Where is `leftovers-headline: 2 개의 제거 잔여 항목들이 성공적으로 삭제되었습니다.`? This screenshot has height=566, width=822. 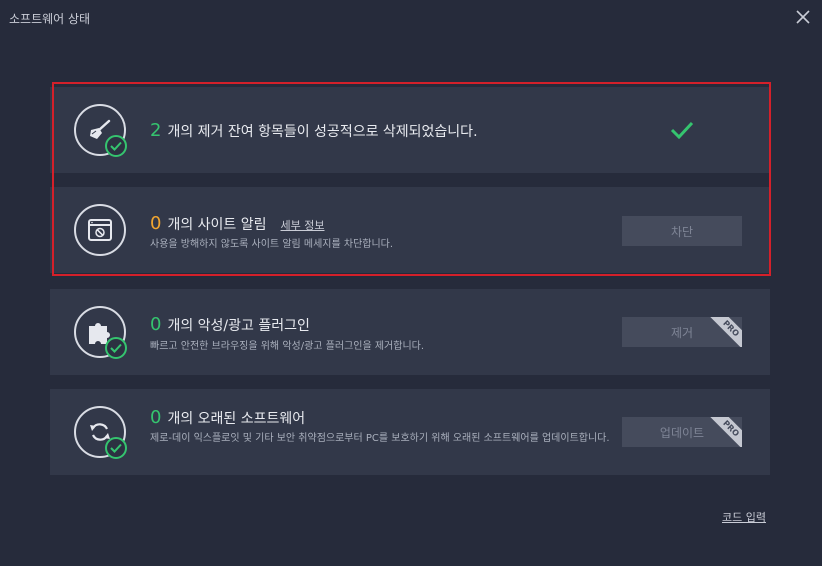 leftovers-headline: 2 개의 제거 잔여 항목들이 성공적으로 삭제되었습니다. is located at coordinates (314, 130).